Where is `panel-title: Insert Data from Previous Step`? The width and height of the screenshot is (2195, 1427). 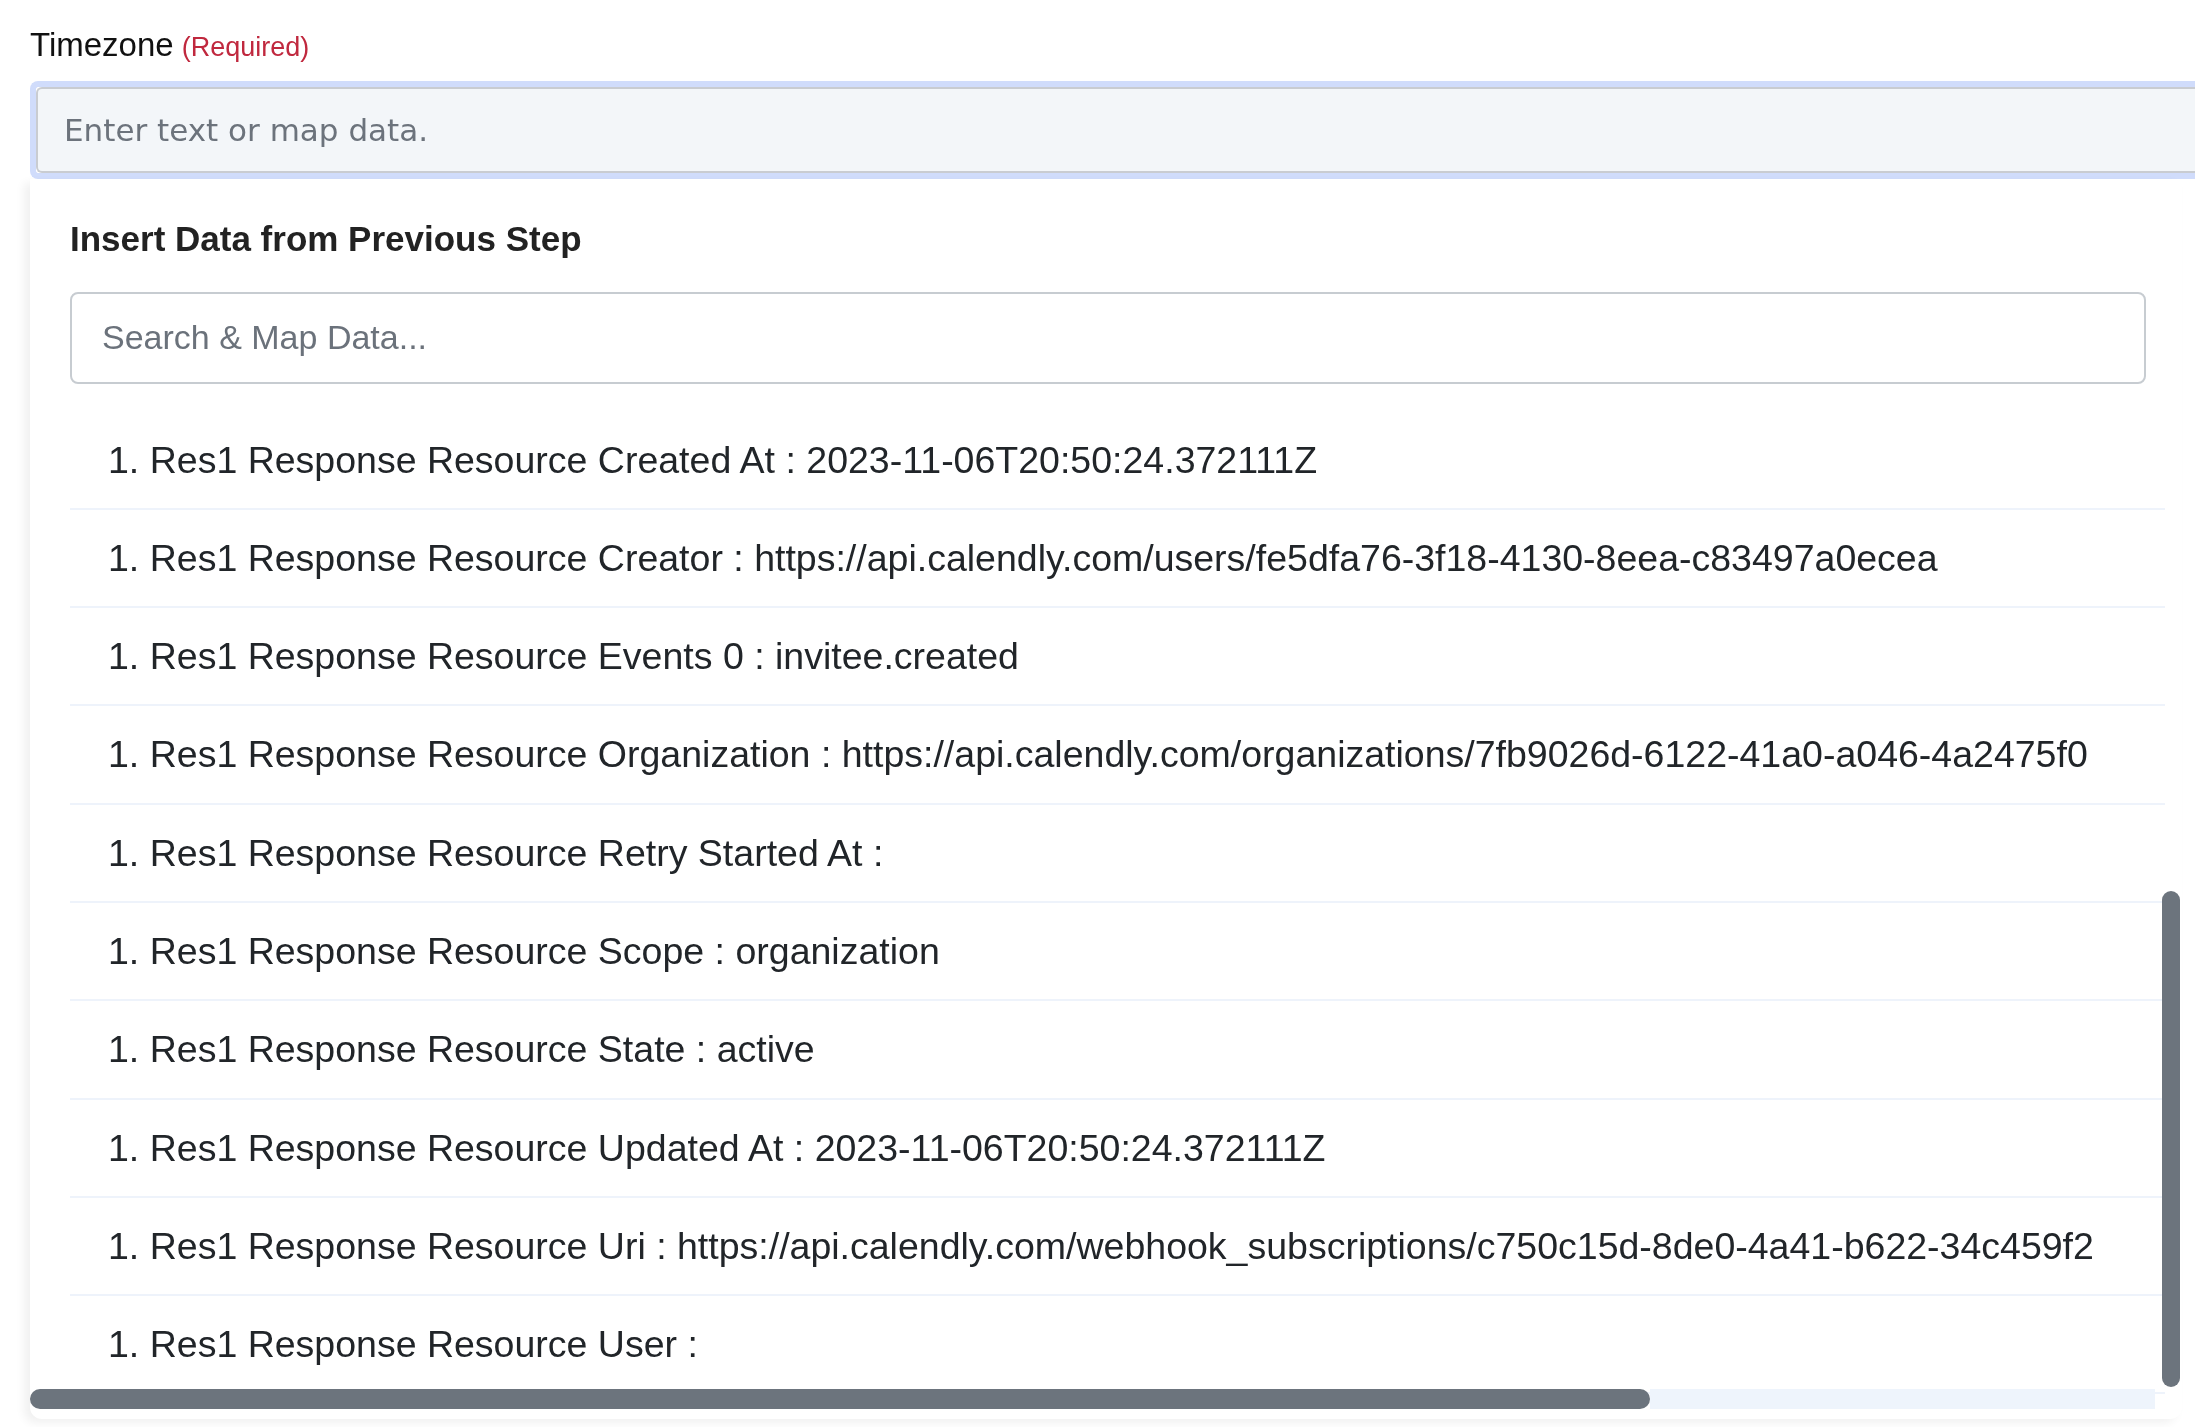
panel-title: Insert Data from Previous Step is located at coordinates (326, 239).